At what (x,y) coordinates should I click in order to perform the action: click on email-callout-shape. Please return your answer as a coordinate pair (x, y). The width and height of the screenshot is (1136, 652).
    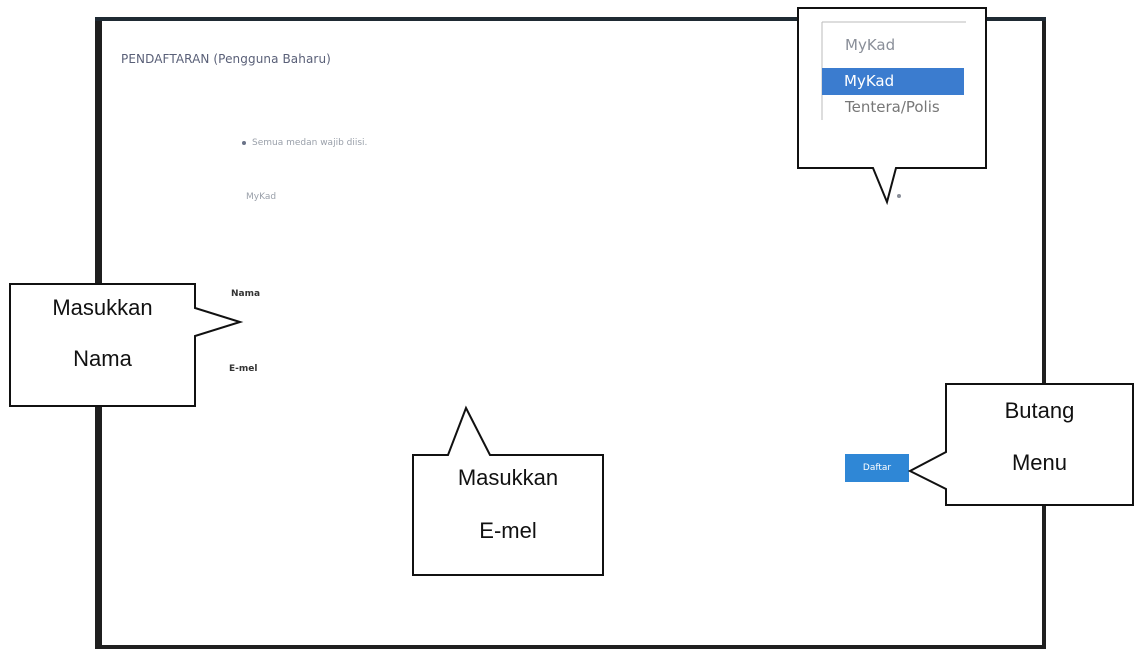
    Looking at the image, I should click on (508, 490).